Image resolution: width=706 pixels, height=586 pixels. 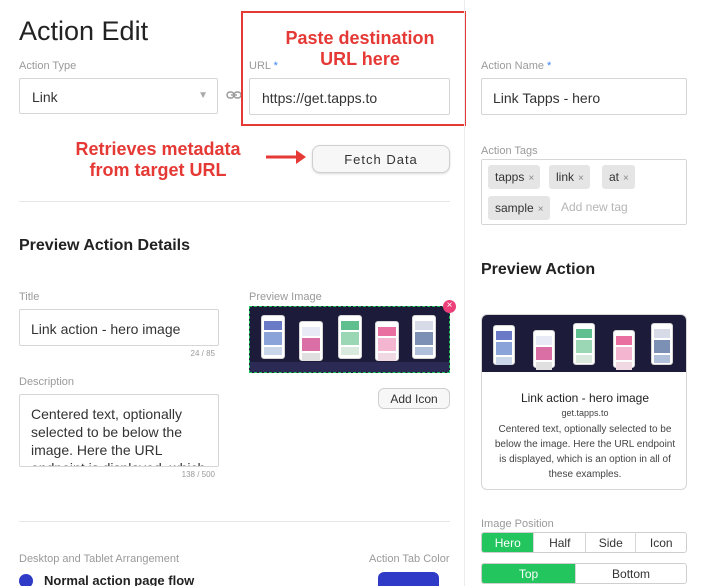 What do you see at coordinates (118, 96) in the screenshot?
I see `action-type-select: Link ▼` at bounding box center [118, 96].